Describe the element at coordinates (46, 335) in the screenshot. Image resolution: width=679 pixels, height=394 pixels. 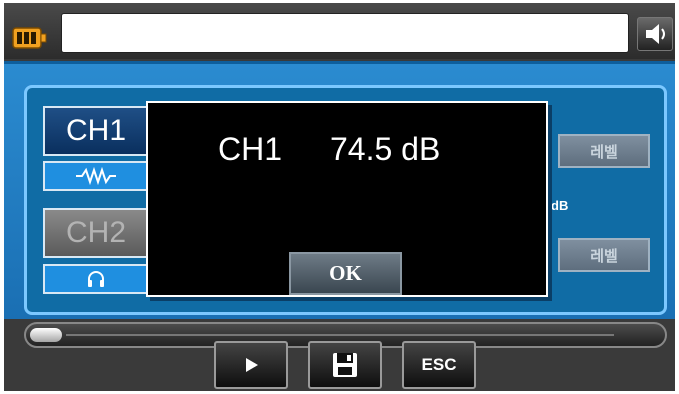
I see `progress-thumb` at that location.